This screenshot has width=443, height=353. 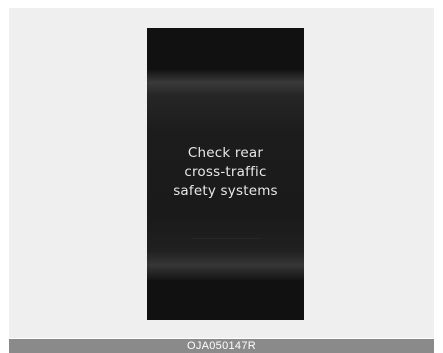 What do you see at coordinates (225, 153) in the screenshot?
I see `warning-message-line-1: Check rear` at bounding box center [225, 153].